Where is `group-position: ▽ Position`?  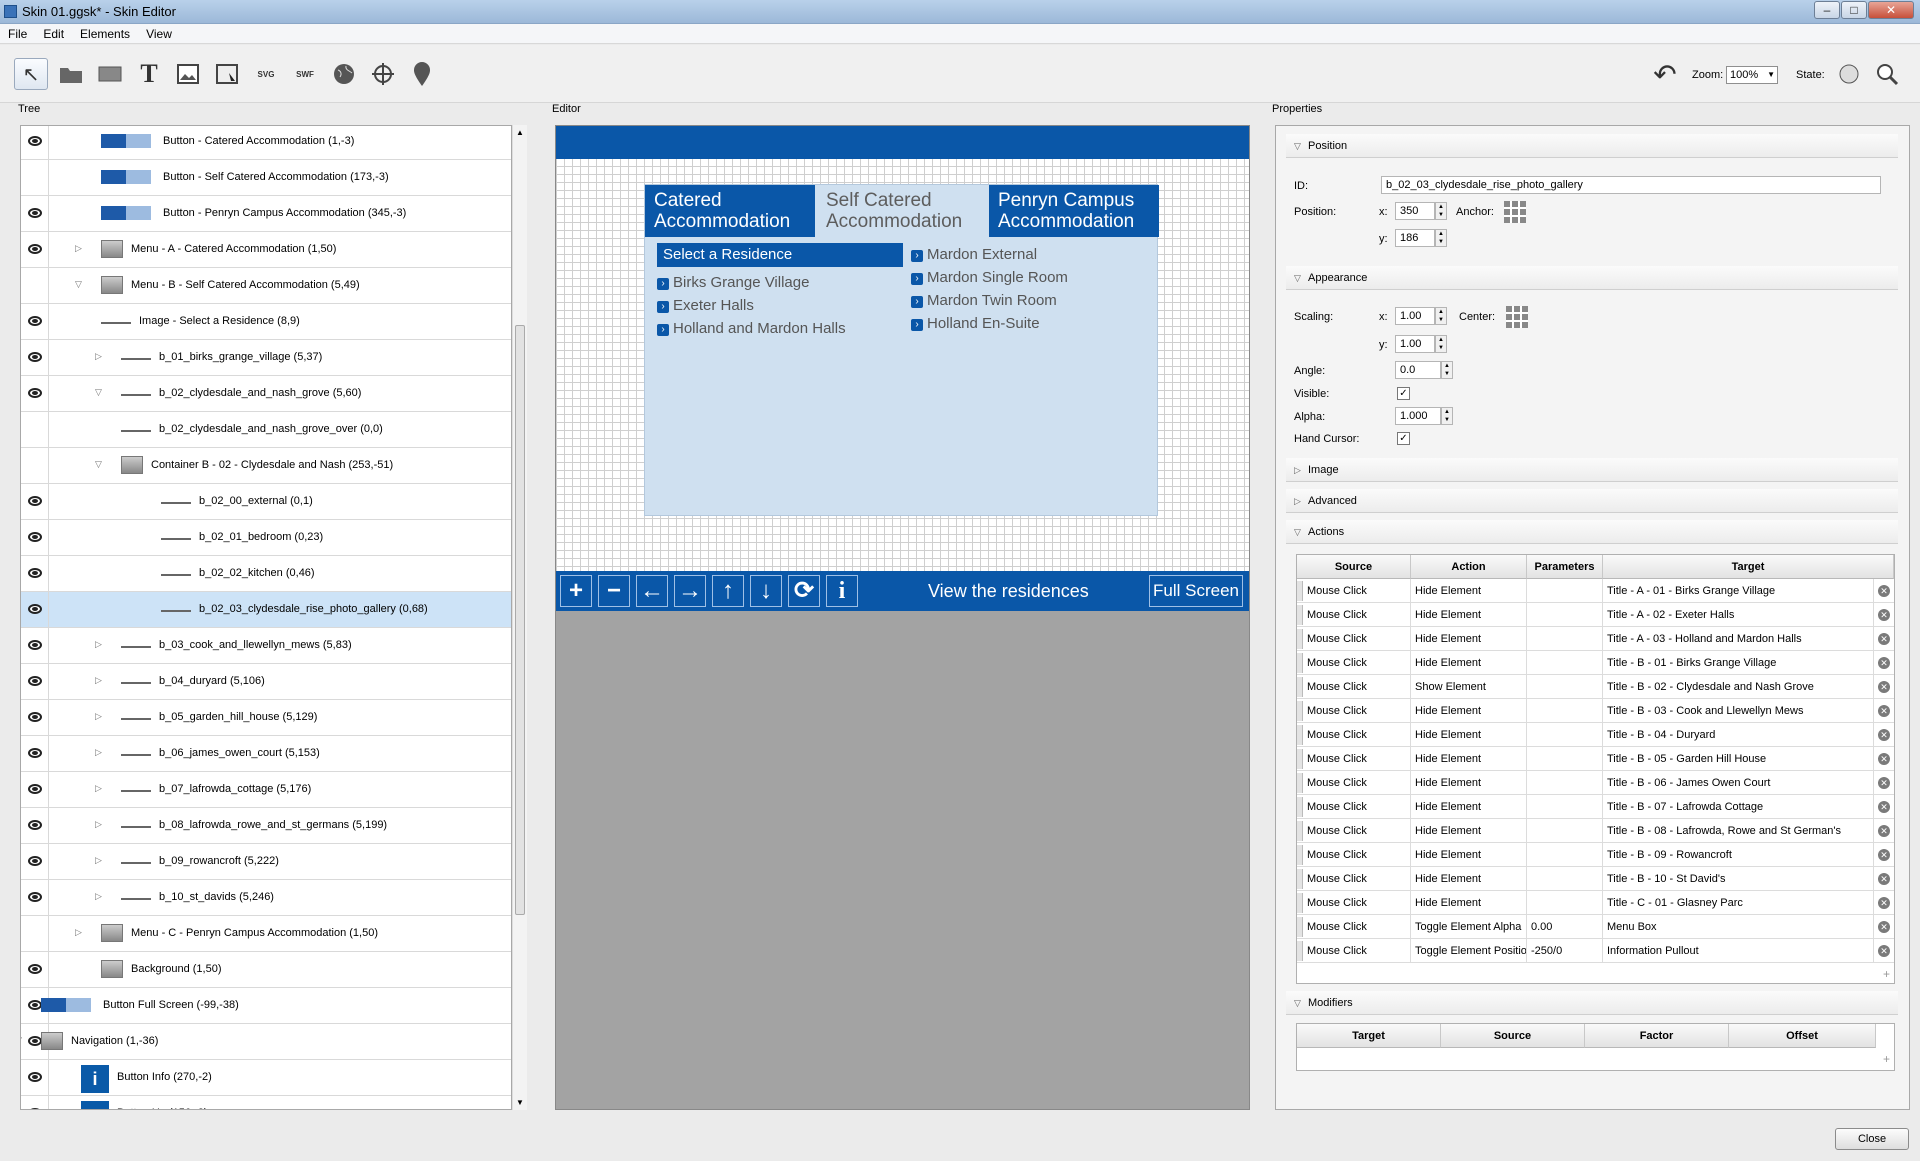
group-position: ▽ Position is located at coordinates (1592, 146).